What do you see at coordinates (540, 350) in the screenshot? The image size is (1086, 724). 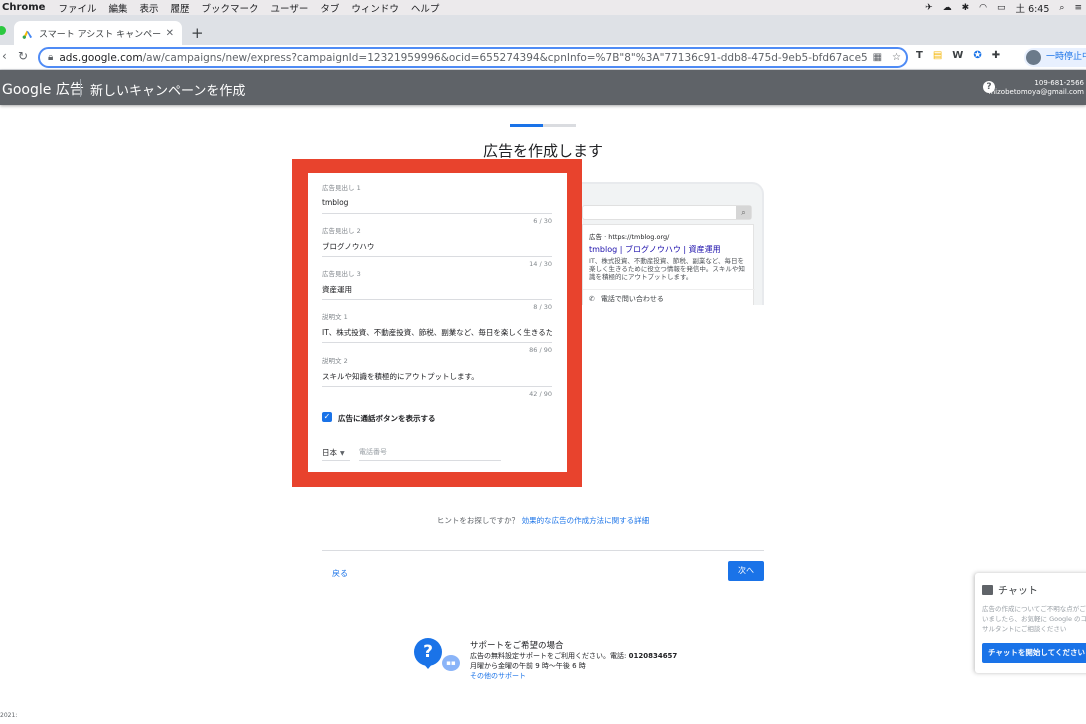 I see `char-counter: 86 / 90` at bounding box center [540, 350].